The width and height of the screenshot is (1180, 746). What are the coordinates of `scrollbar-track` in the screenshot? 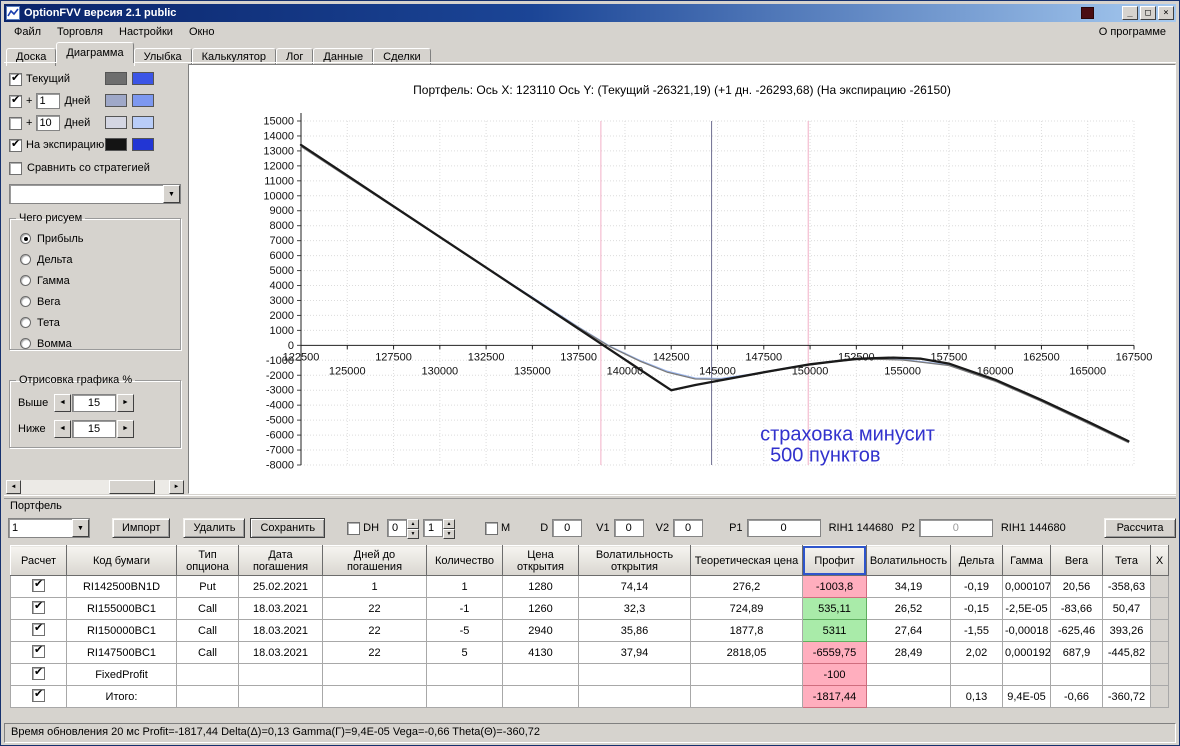 It's located at (95, 487).